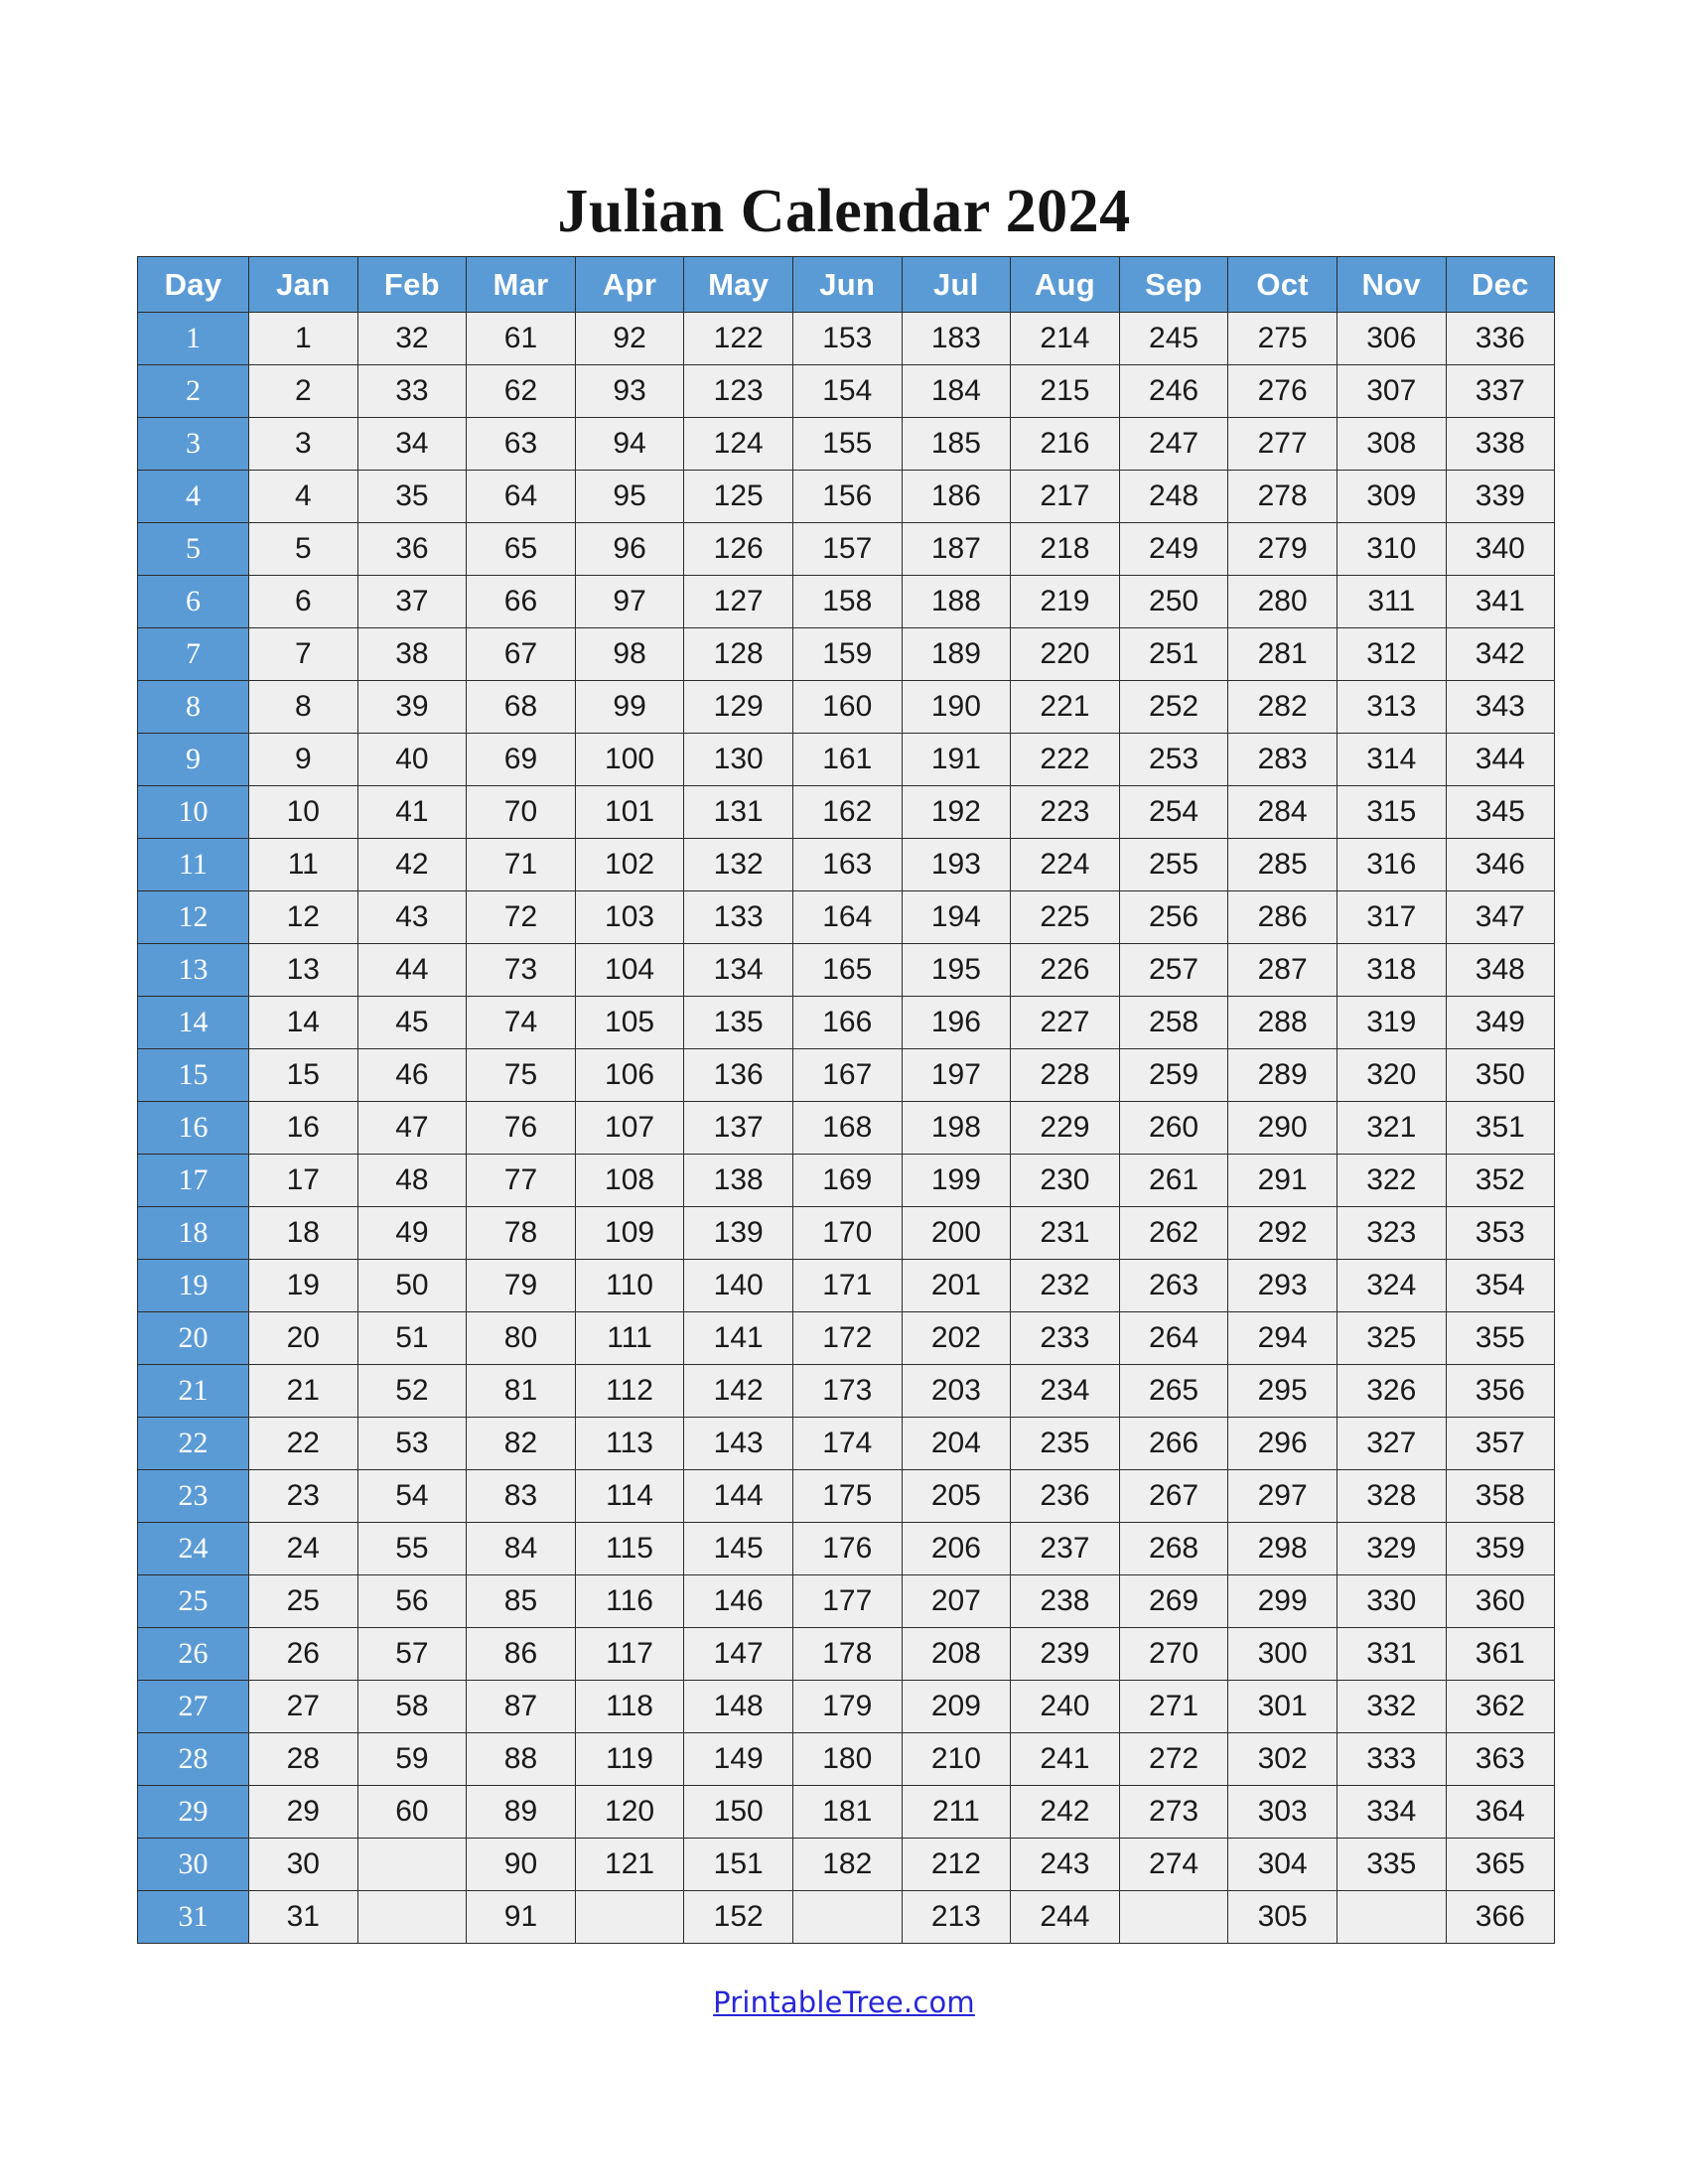 Image resolution: width=1688 pixels, height=2184 pixels. Describe the element at coordinates (1391, 1338) in the screenshot. I see `julian-day-cell: 325` at that location.